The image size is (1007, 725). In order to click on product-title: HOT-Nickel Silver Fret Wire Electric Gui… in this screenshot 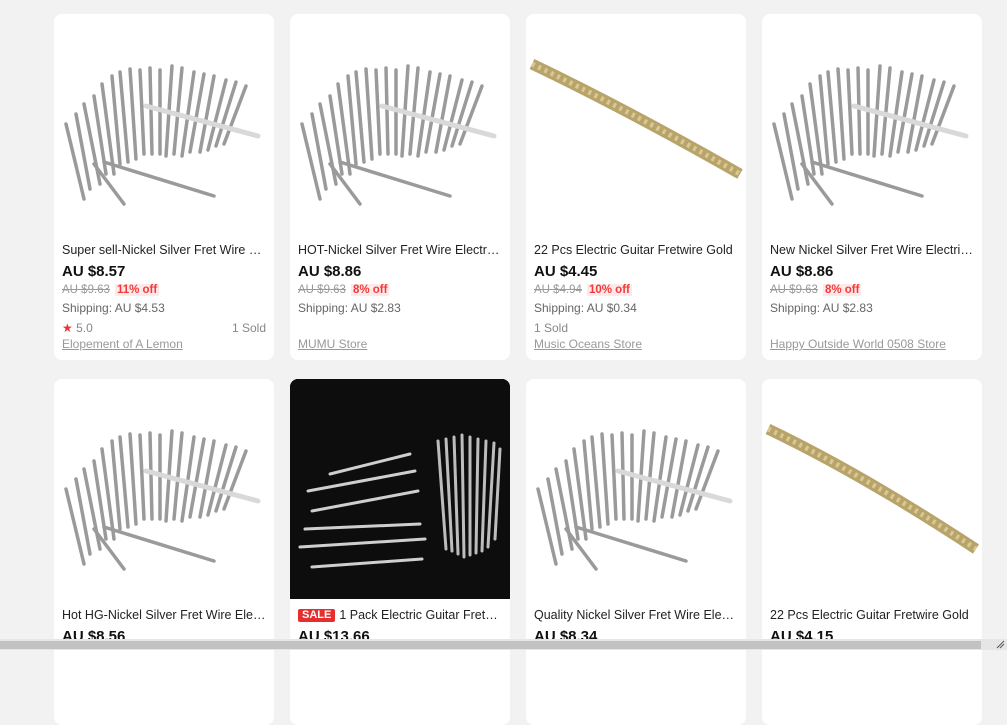, I will do `click(400, 250)`.